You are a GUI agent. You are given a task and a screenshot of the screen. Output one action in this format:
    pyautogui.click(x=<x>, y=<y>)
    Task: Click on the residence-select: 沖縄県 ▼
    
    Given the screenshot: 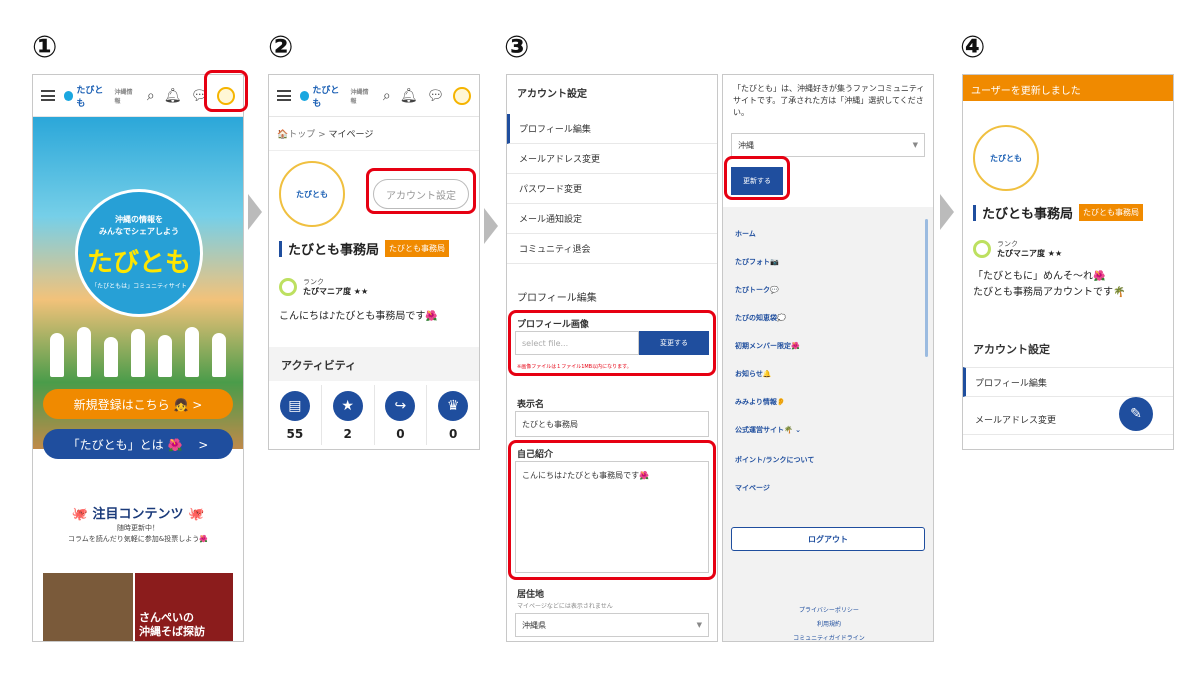 What is the action you would take?
    pyautogui.click(x=612, y=625)
    